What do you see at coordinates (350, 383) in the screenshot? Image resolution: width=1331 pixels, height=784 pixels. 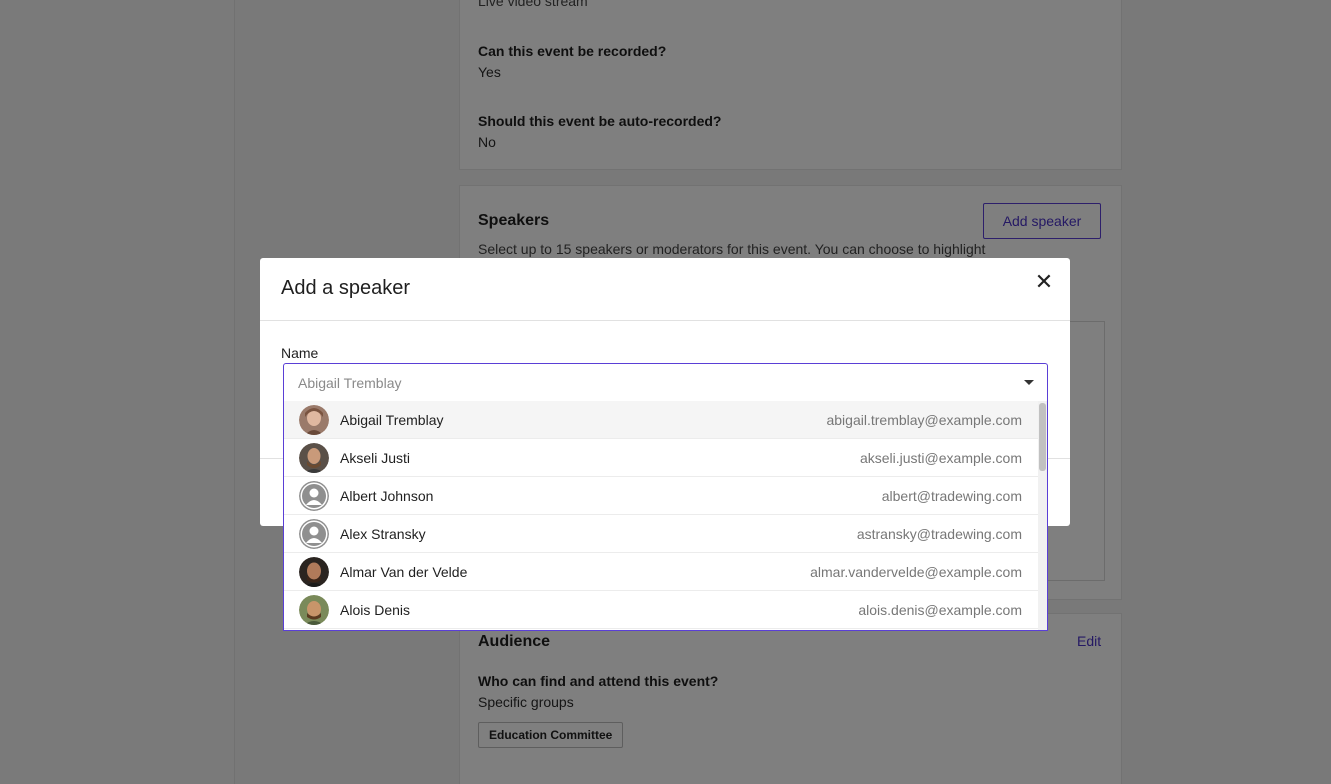 I see `select-placeholder: Abigail Tremblay` at bounding box center [350, 383].